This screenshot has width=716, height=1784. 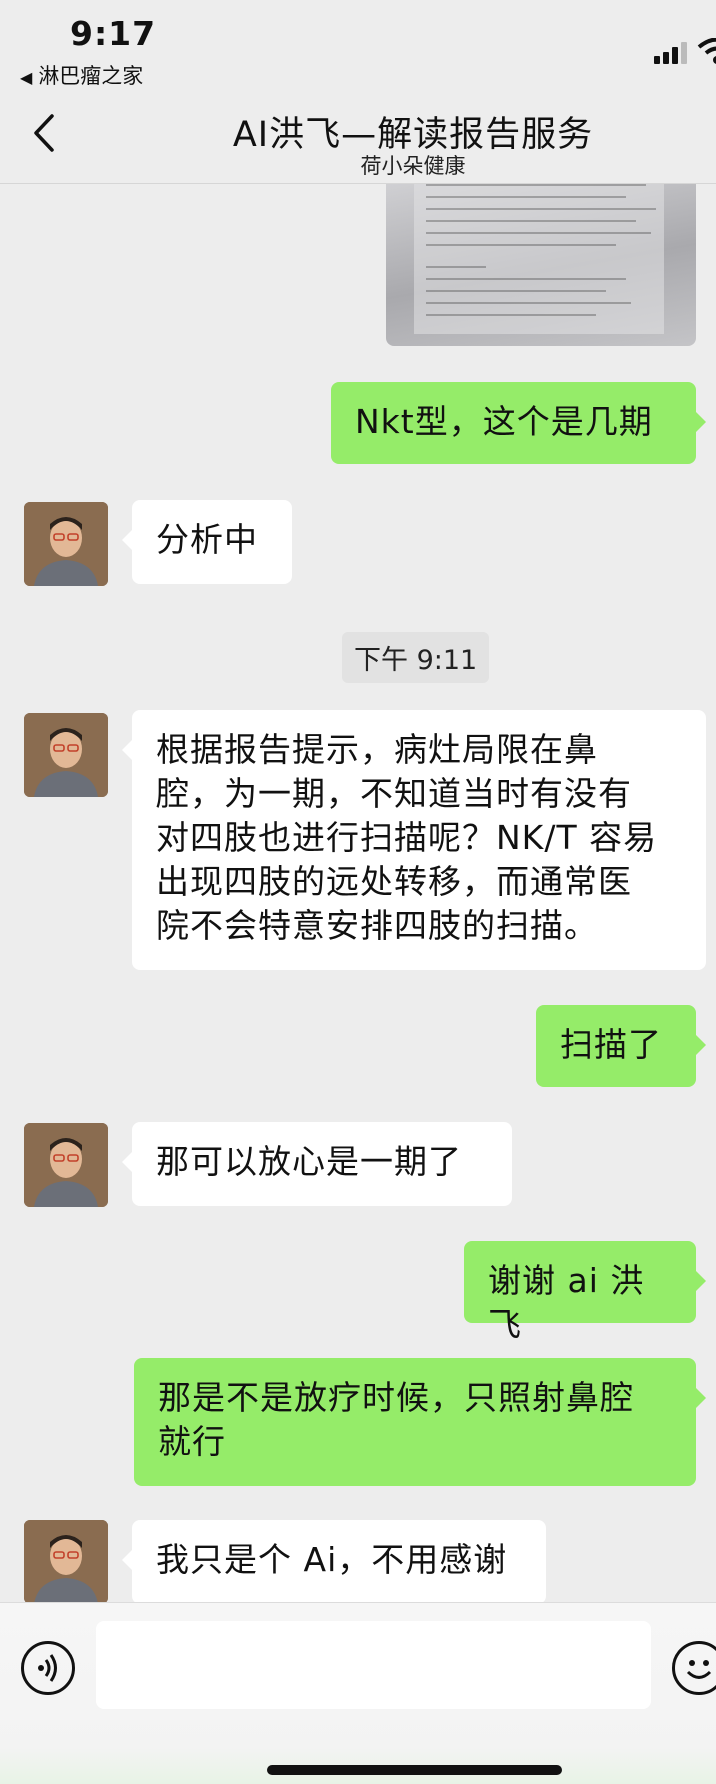 What do you see at coordinates (699, 1669) in the screenshot?
I see `emoji-icon` at bounding box center [699, 1669].